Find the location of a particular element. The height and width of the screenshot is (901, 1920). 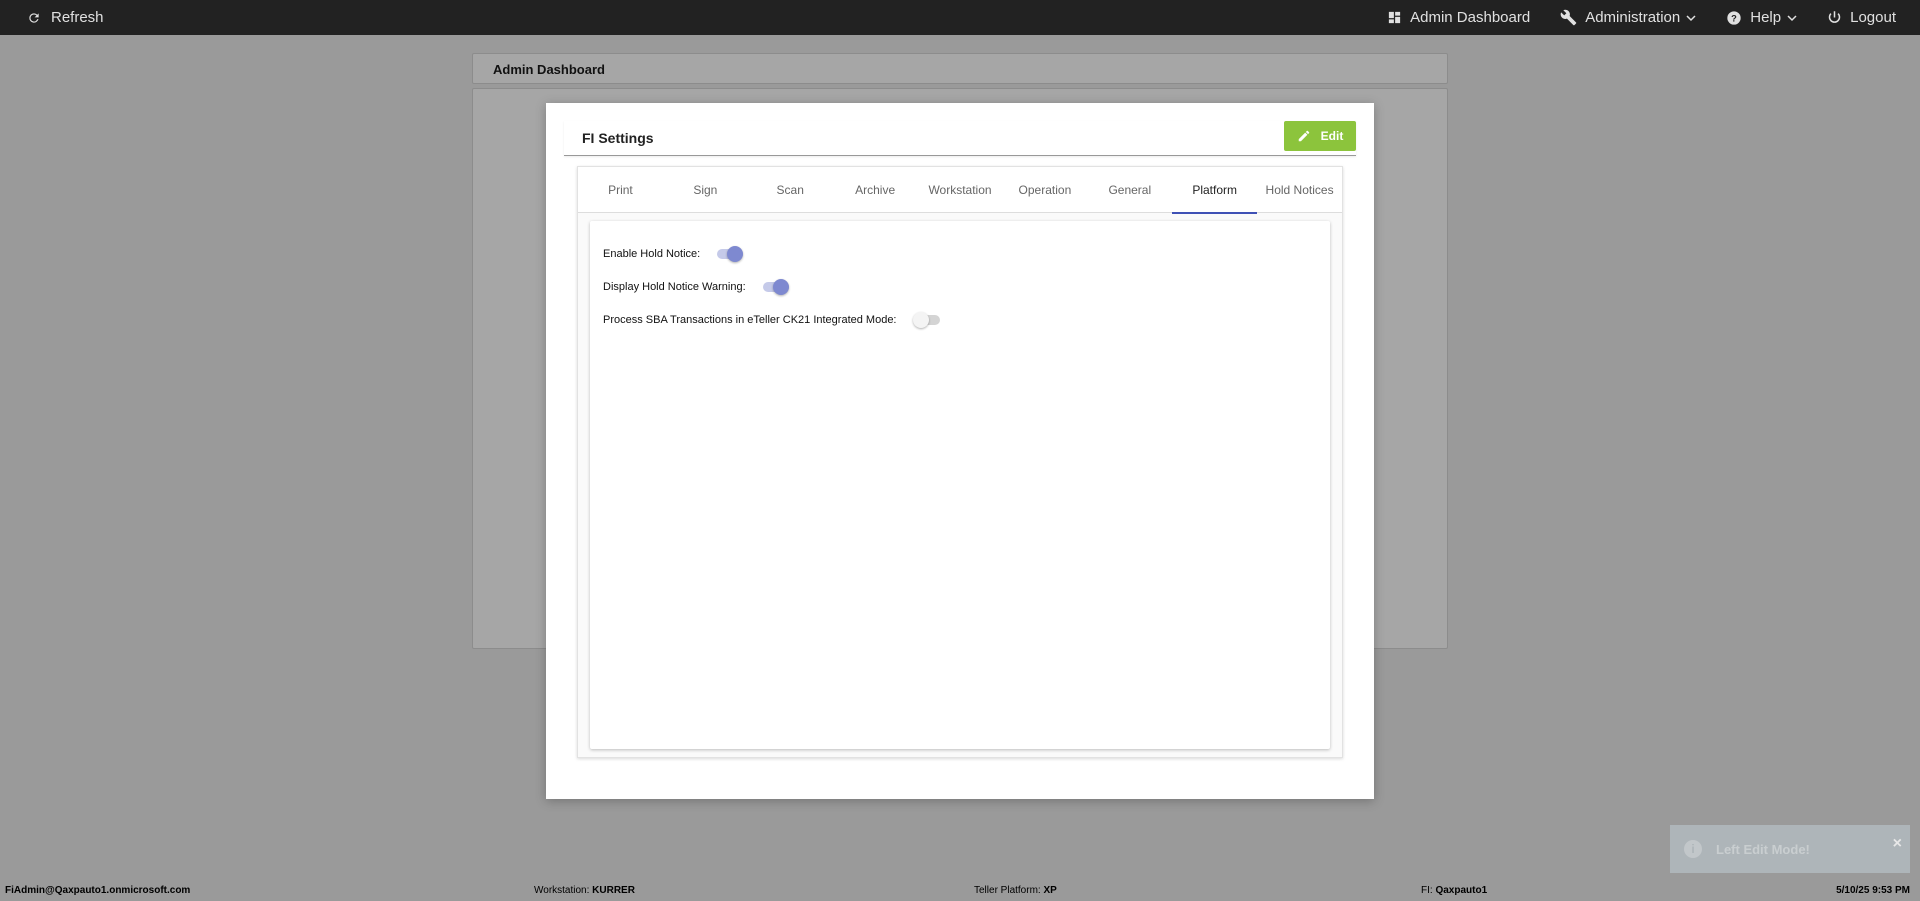

fi-info: FI: Qaxpauto1 is located at coordinates (1454, 890).